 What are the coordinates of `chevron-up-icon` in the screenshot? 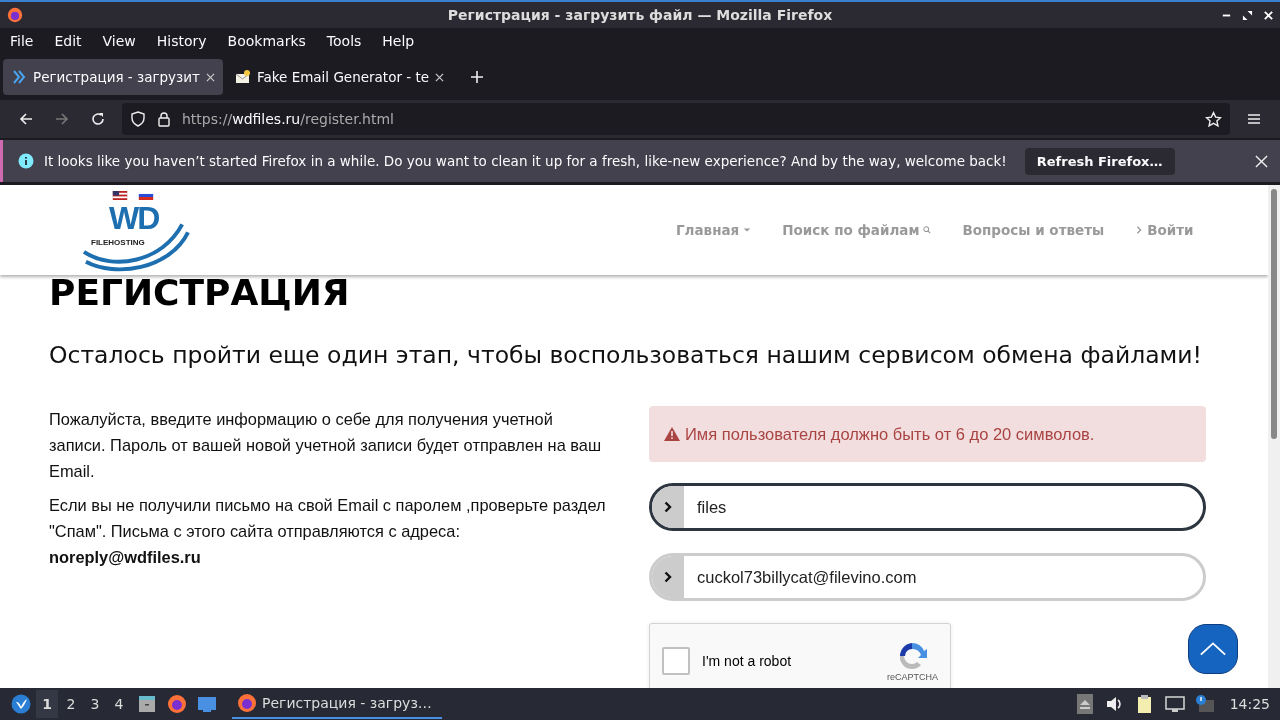 It's located at (1213, 649).